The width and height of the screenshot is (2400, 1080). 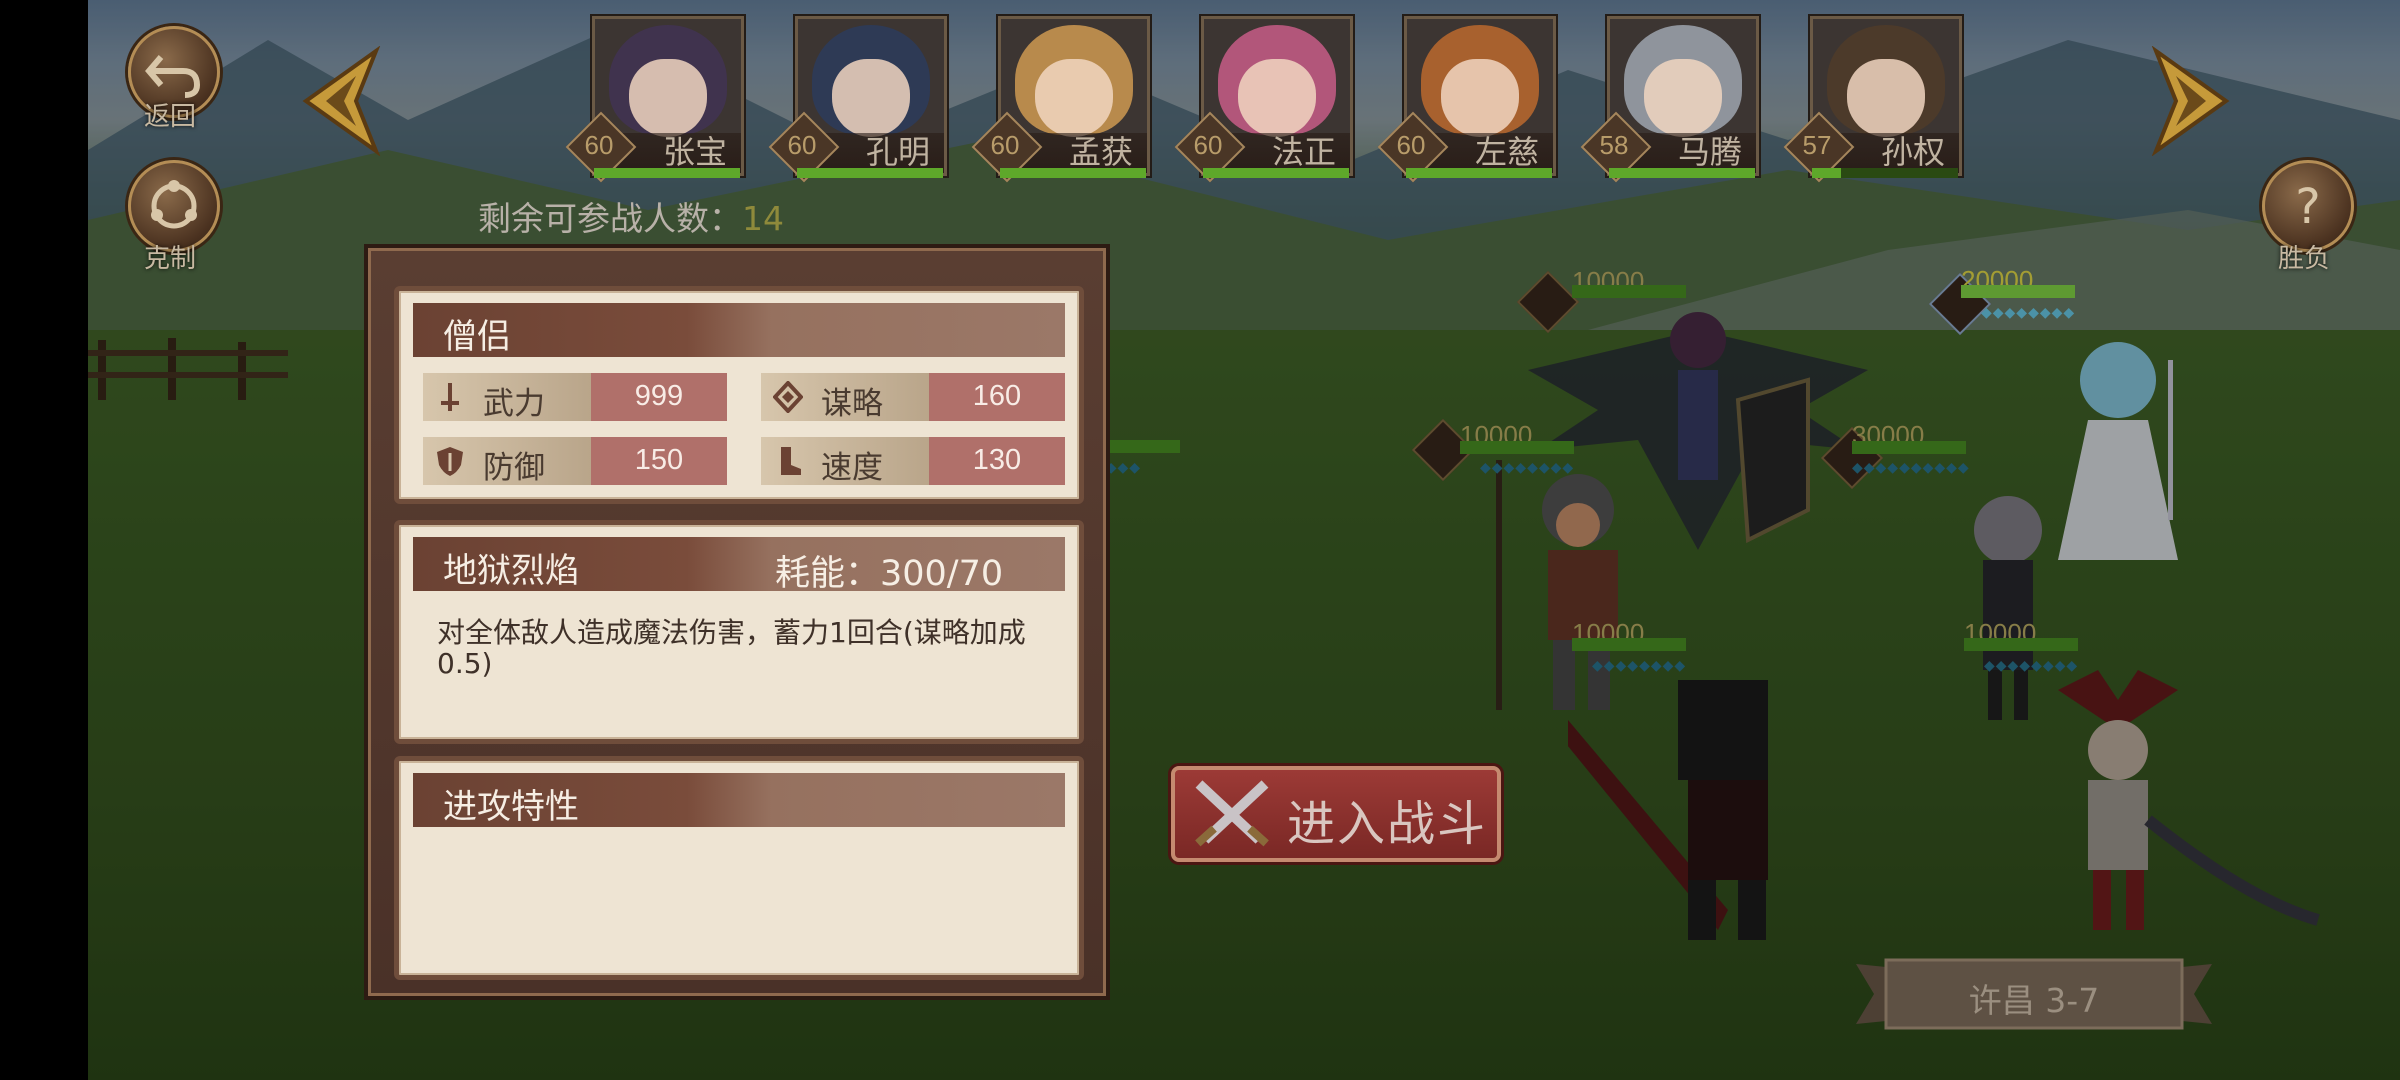 What do you see at coordinates (889, 574) in the screenshot?
I see `skill-cost: 耗能：300/70` at bounding box center [889, 574].